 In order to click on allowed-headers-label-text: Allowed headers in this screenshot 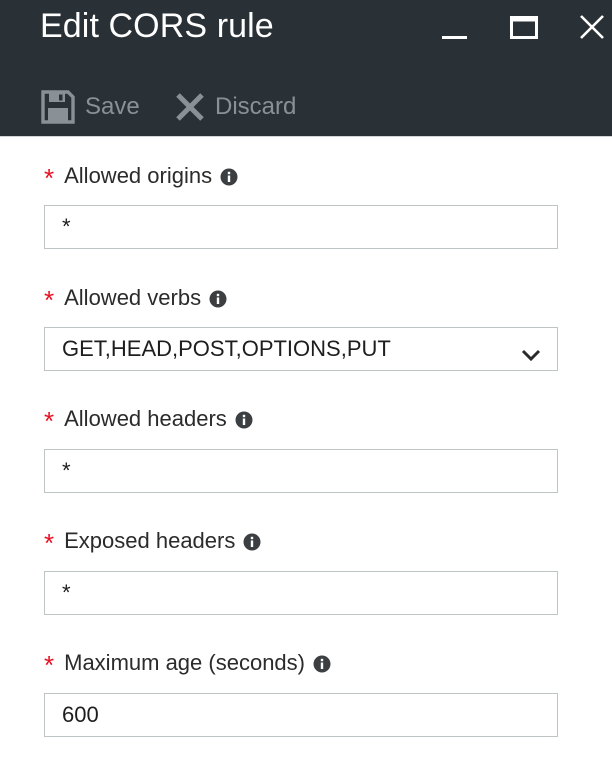, I will do `click(145, 418)`.